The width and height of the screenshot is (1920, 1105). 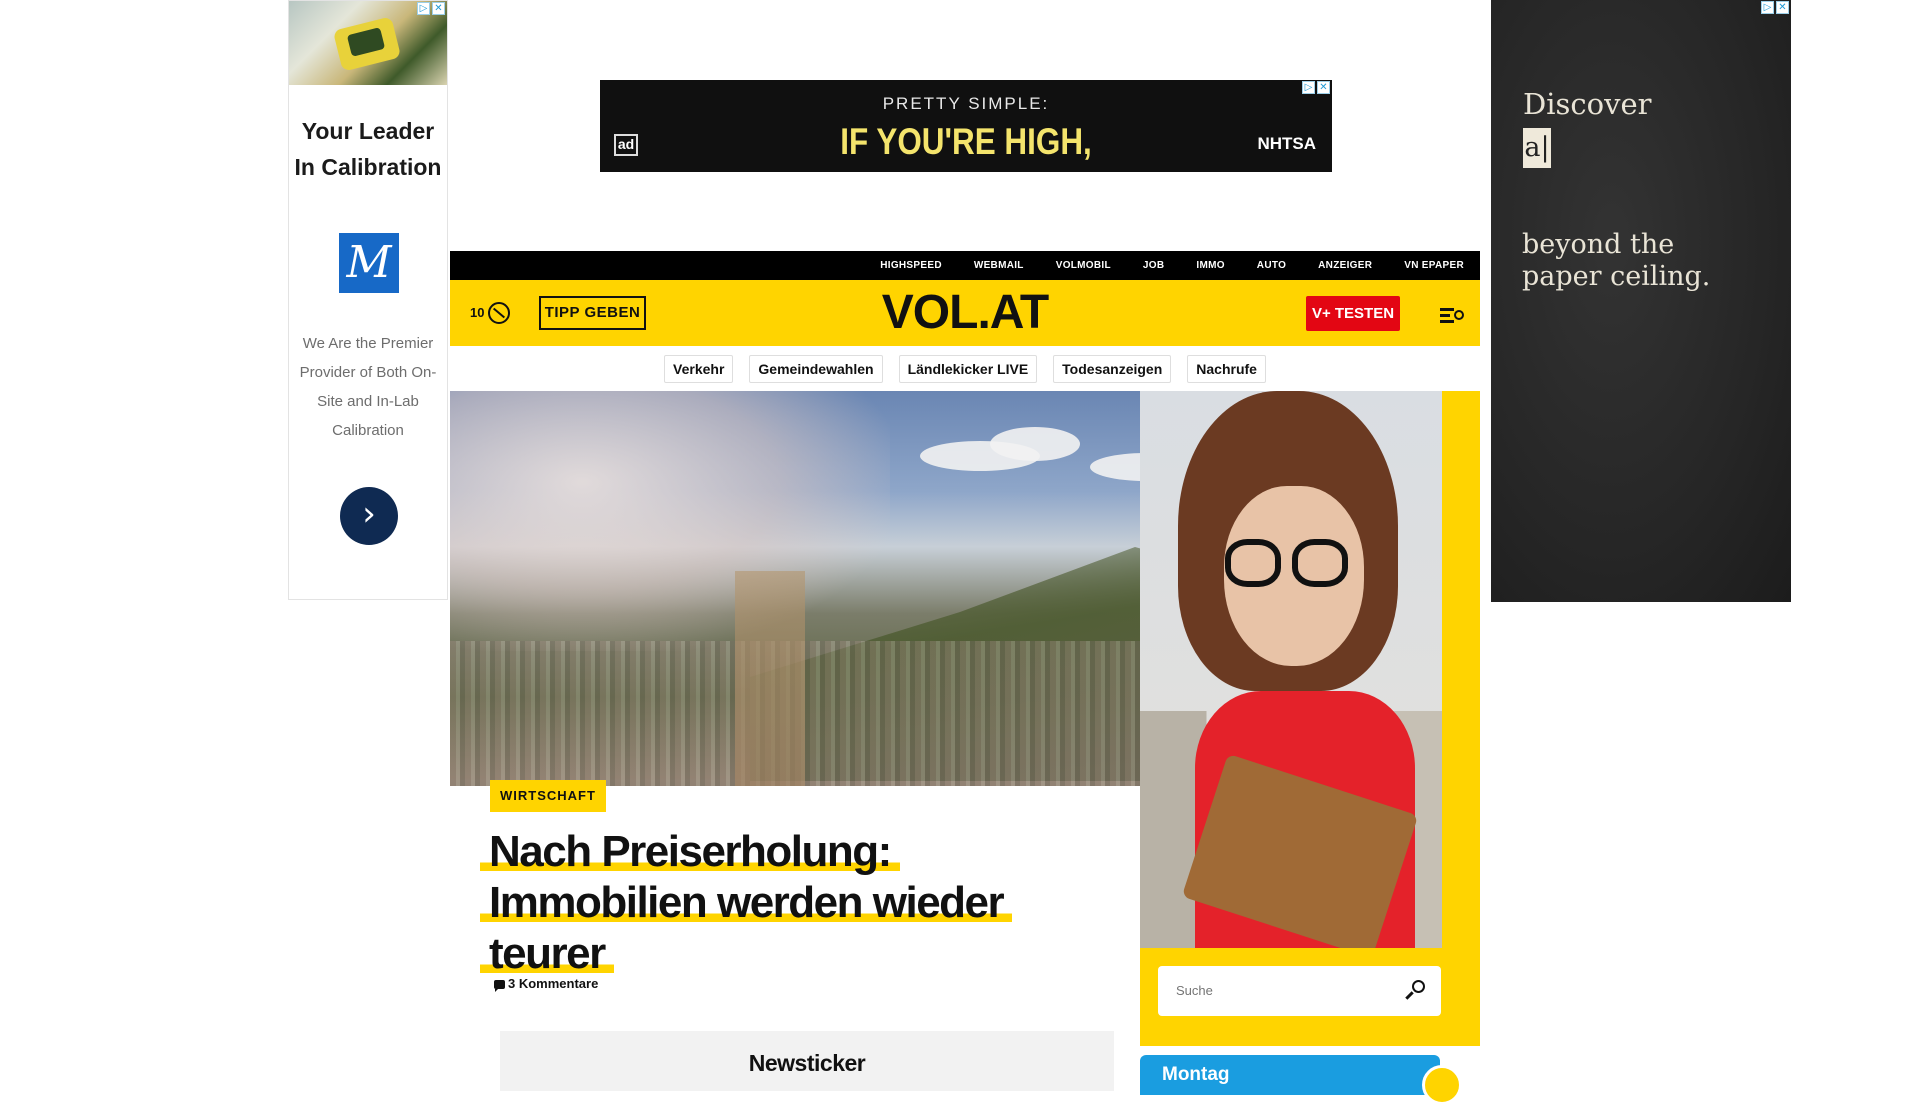 What do you see at coordinates (1153, 266) in the screenshot?
I see `nav-link-job: JOB` at bounding box center [1153, 266].